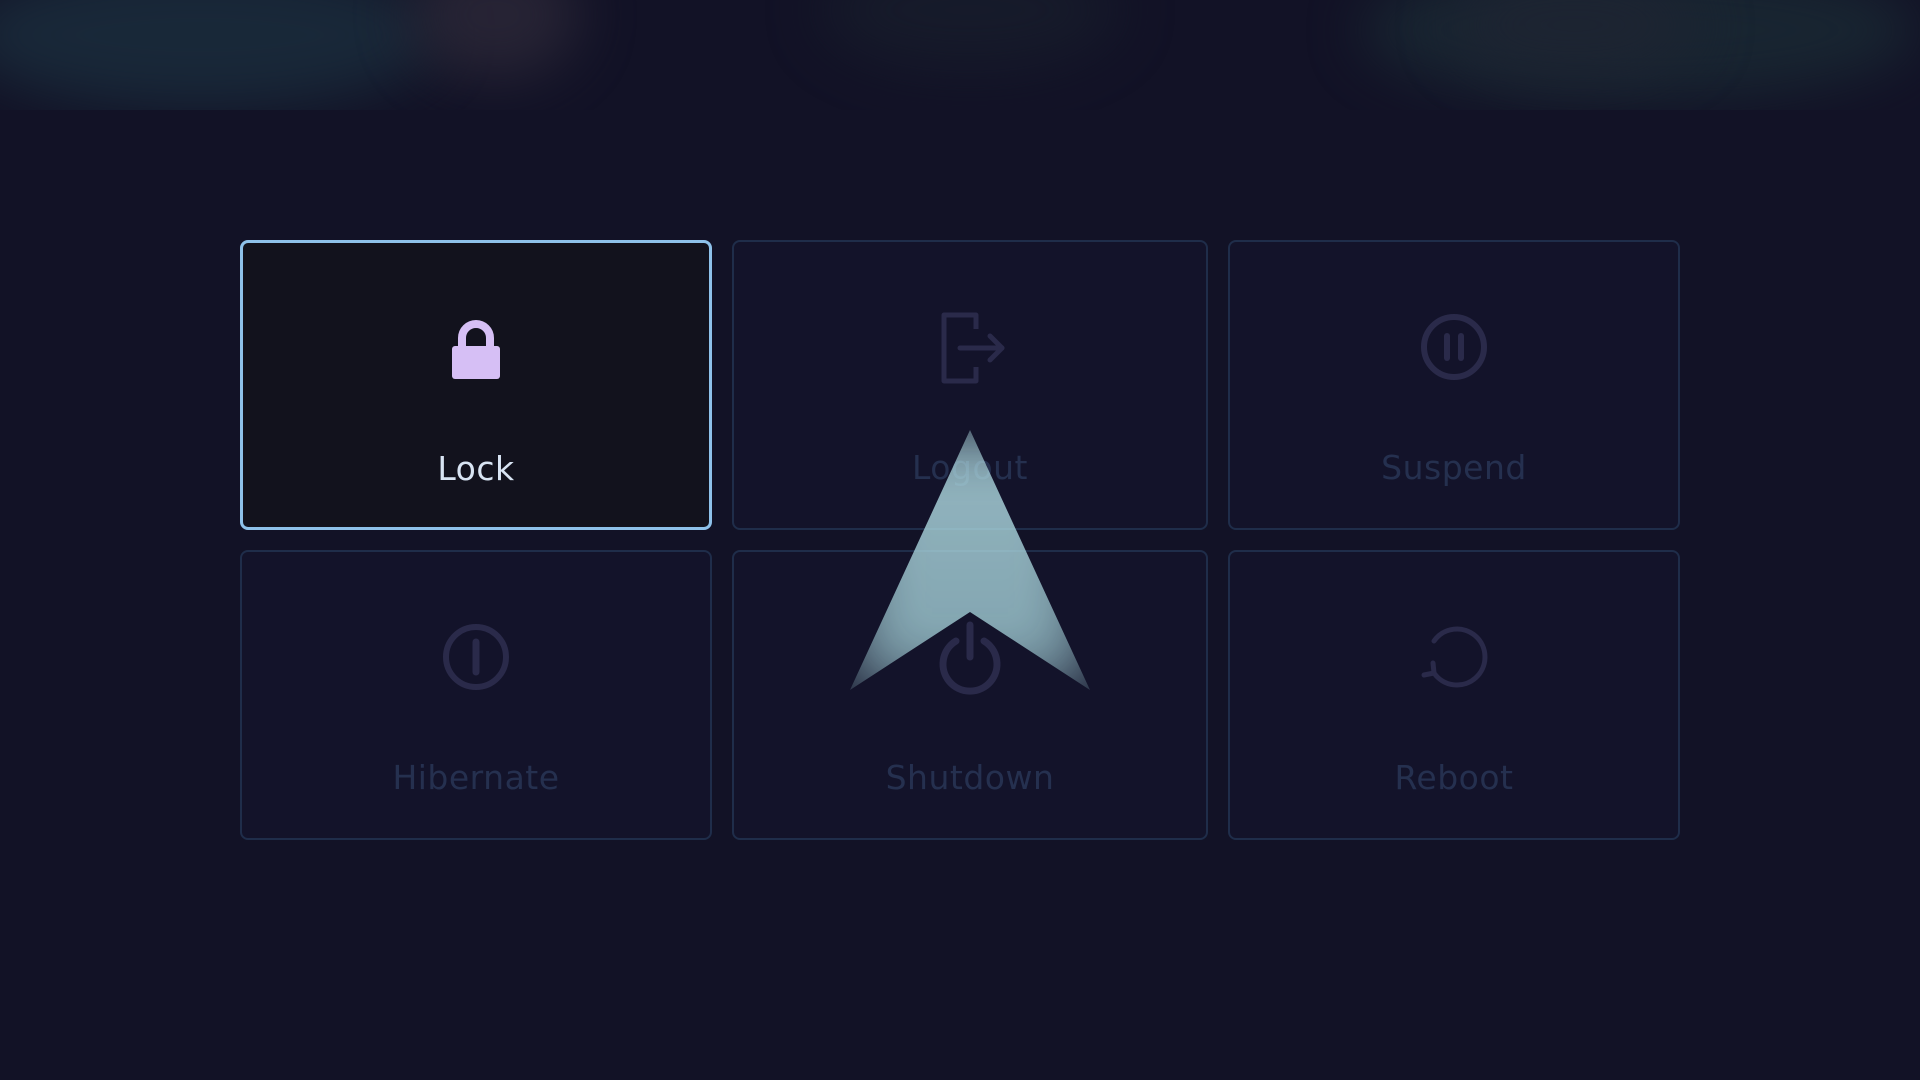 This screenshot has height=1080, width=1920. Describe the element at coordinates (1454, 385) in the screenshot. I see `suspend-button: Suspend` at that location.